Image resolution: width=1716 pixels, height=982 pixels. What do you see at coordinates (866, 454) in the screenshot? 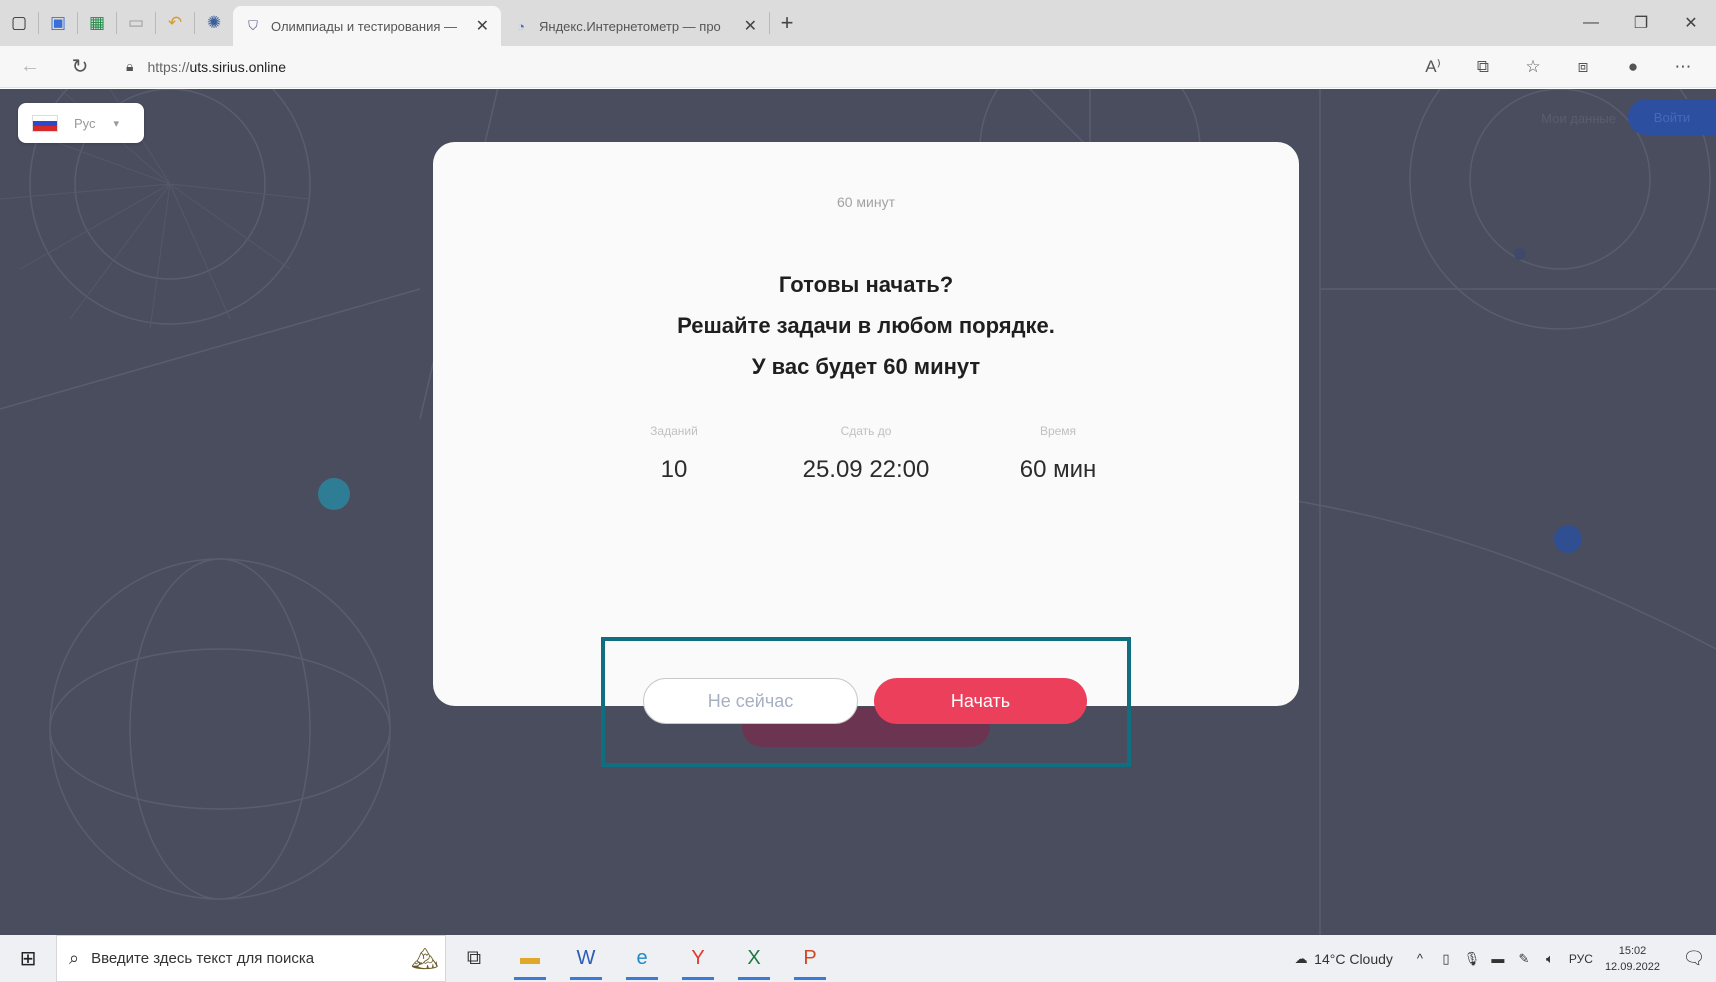
I see `stat-deadline: Сдать до 25.09 22:00` at bounding box center [866, 454].